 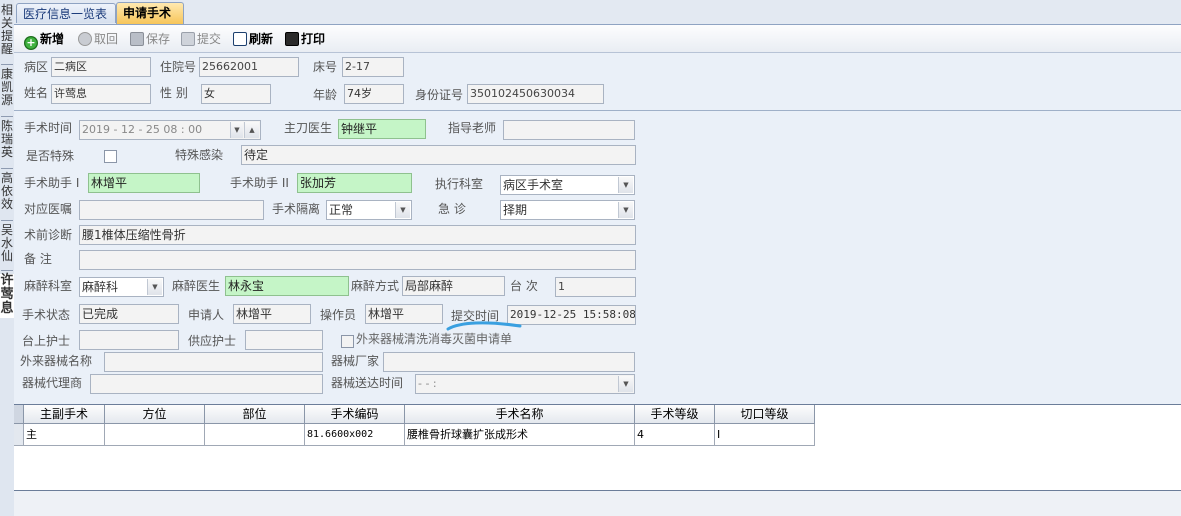 I want to click on column-header: 方位, so click(x=155, y=414).